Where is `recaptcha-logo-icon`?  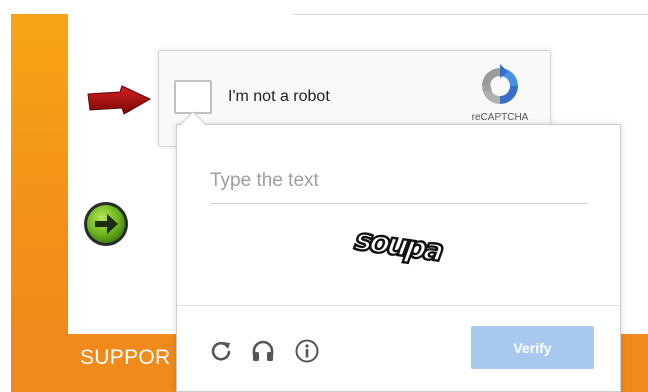
recaptcha-logo-icon is located at coordinates (500, 84).